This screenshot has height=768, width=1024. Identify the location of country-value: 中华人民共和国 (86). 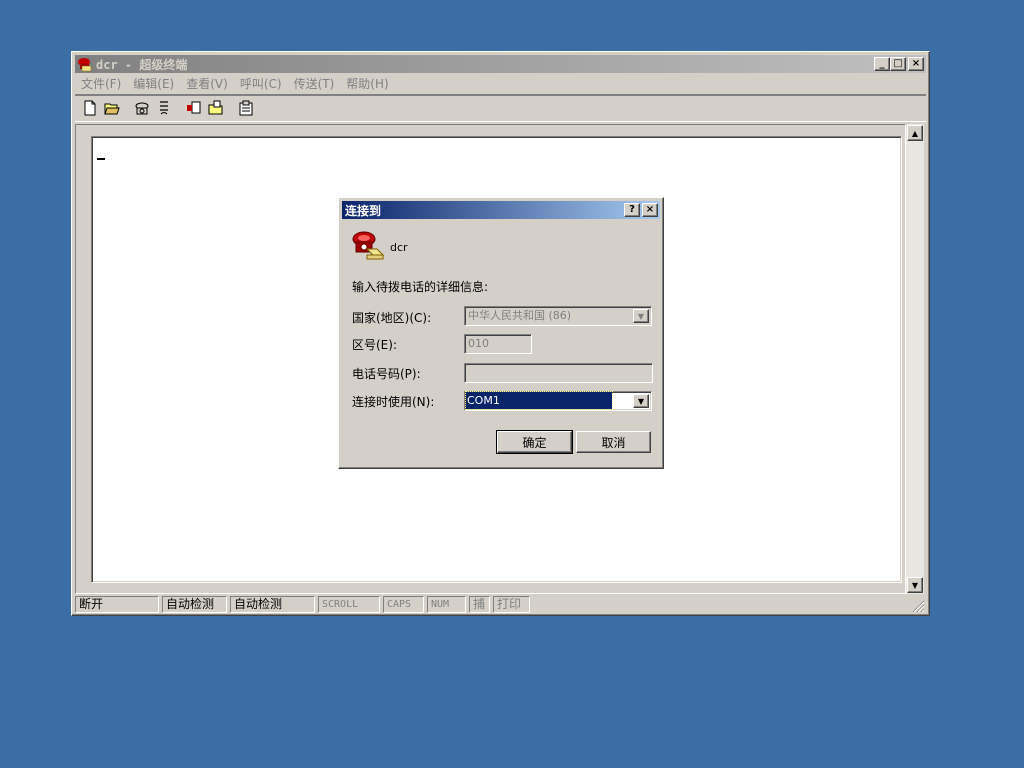
(520, 315).